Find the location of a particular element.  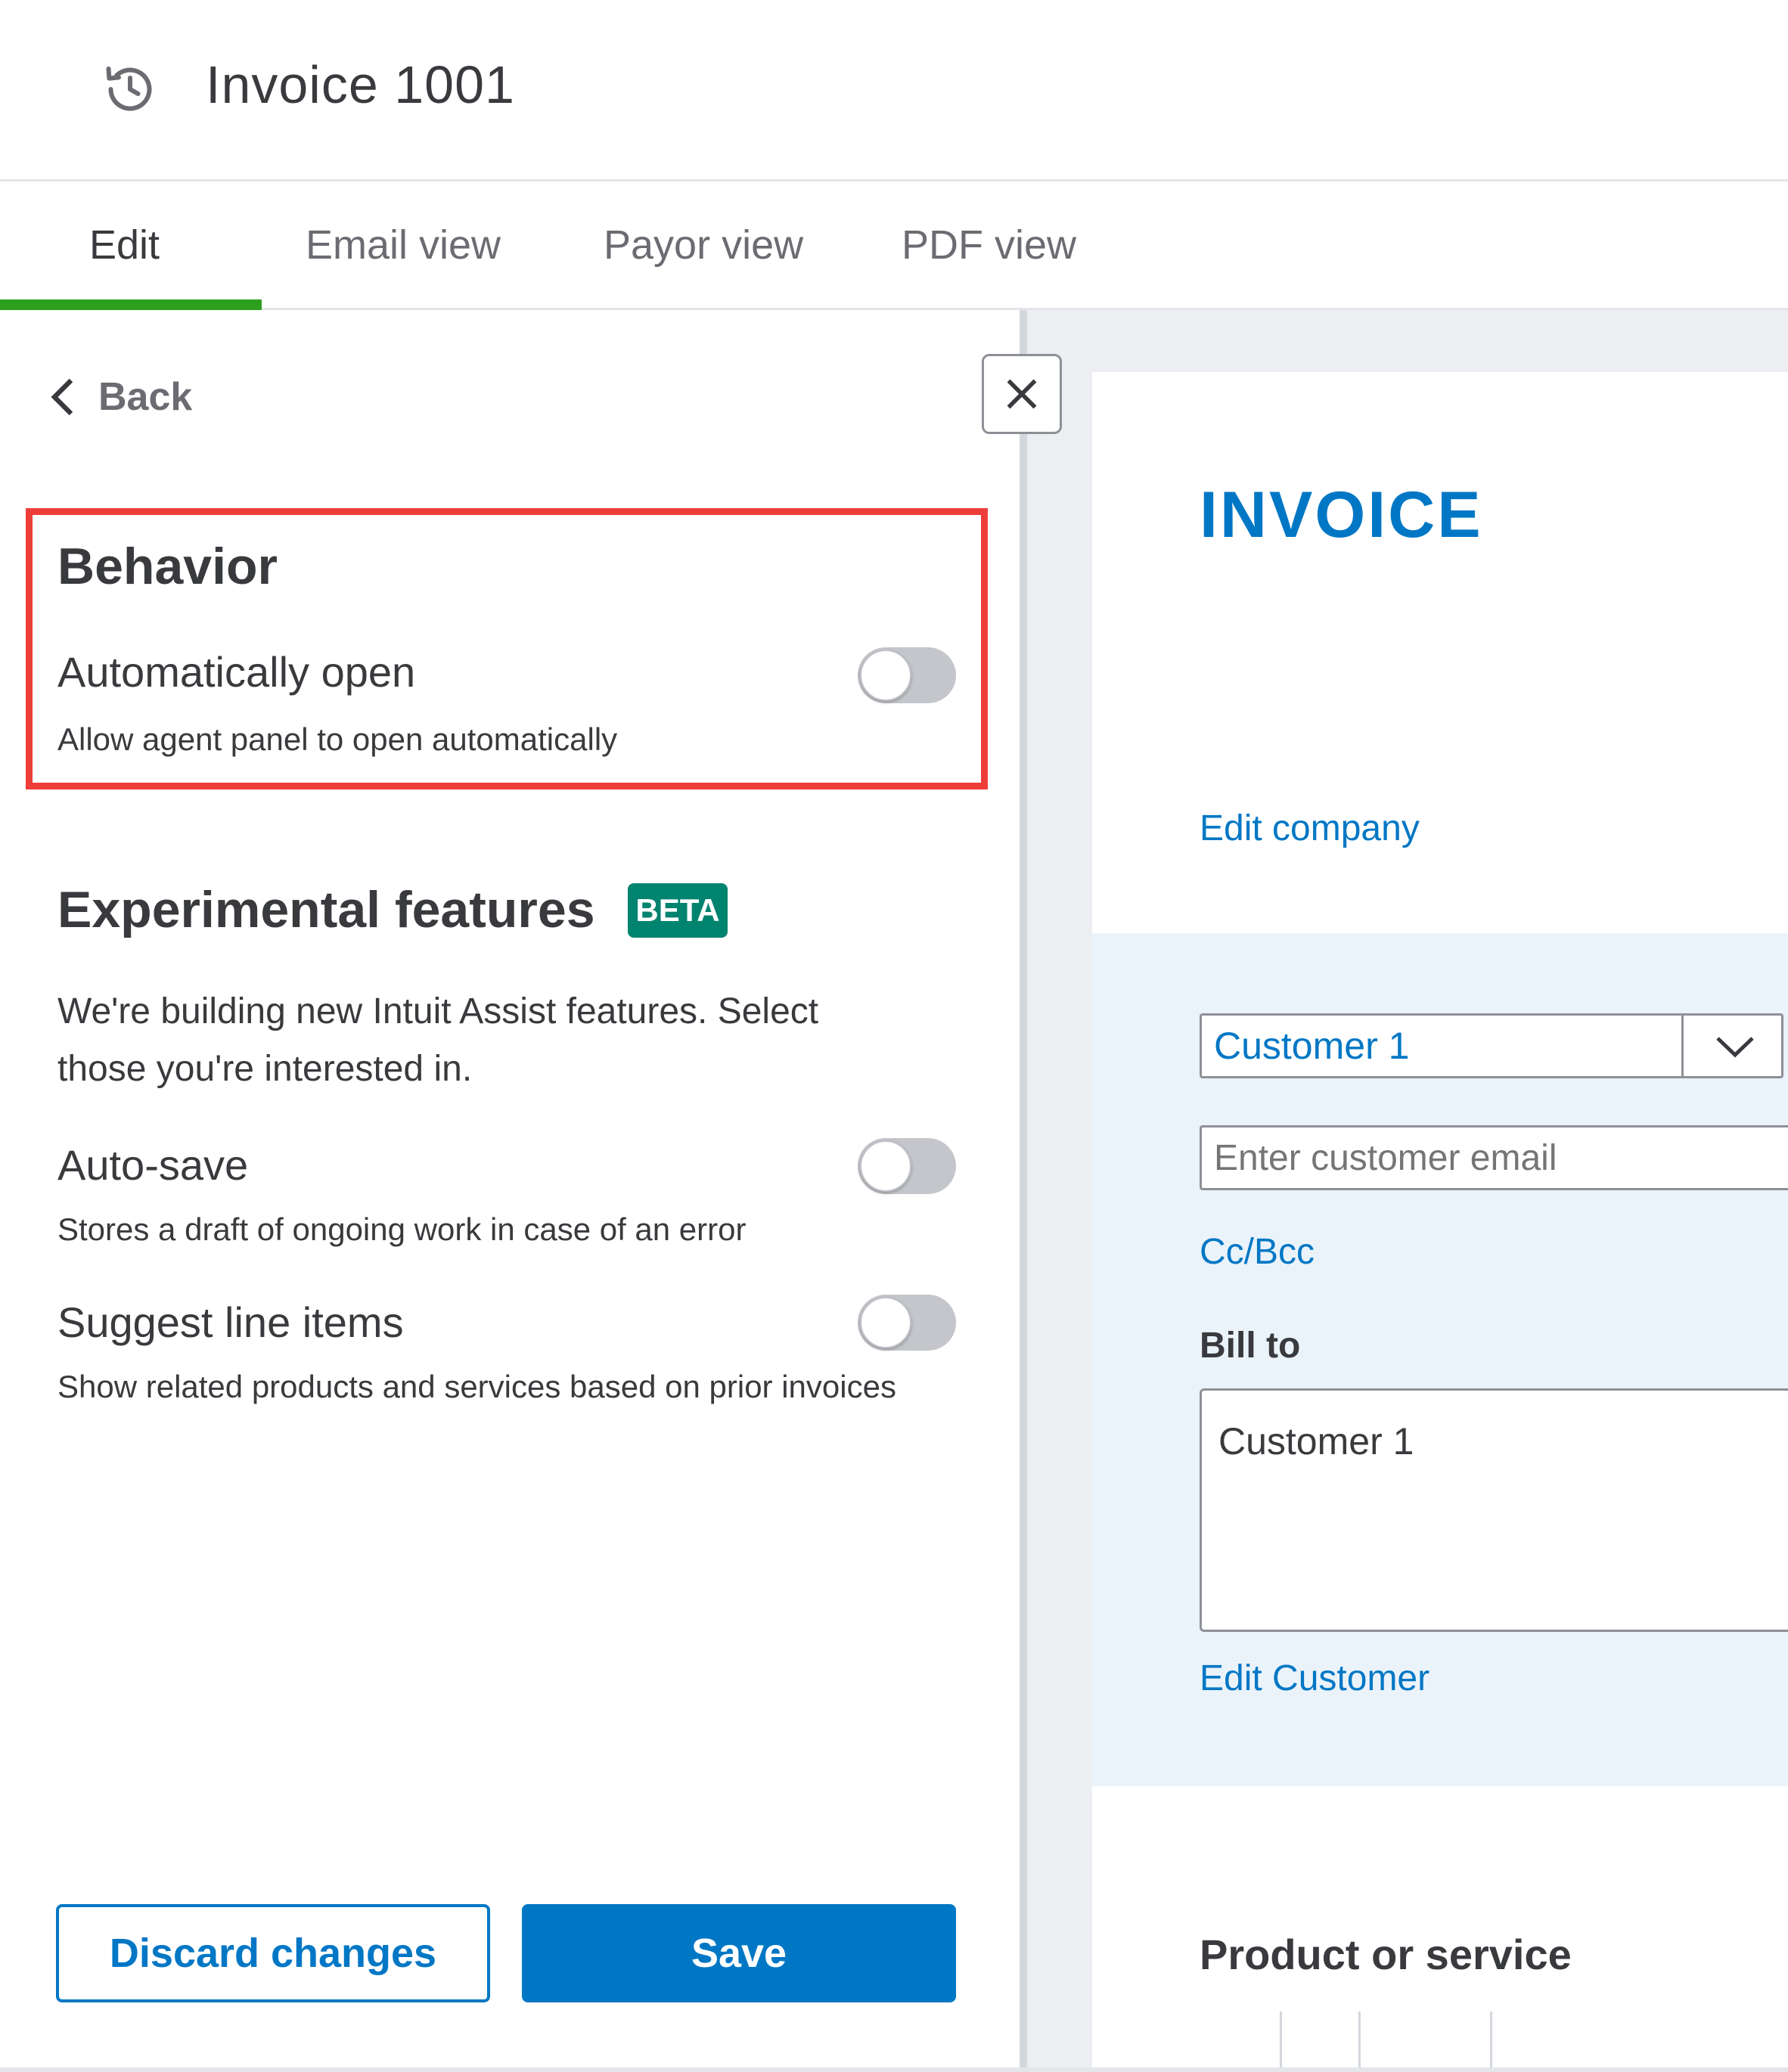

close-button is located at coordinates (1022, 394).